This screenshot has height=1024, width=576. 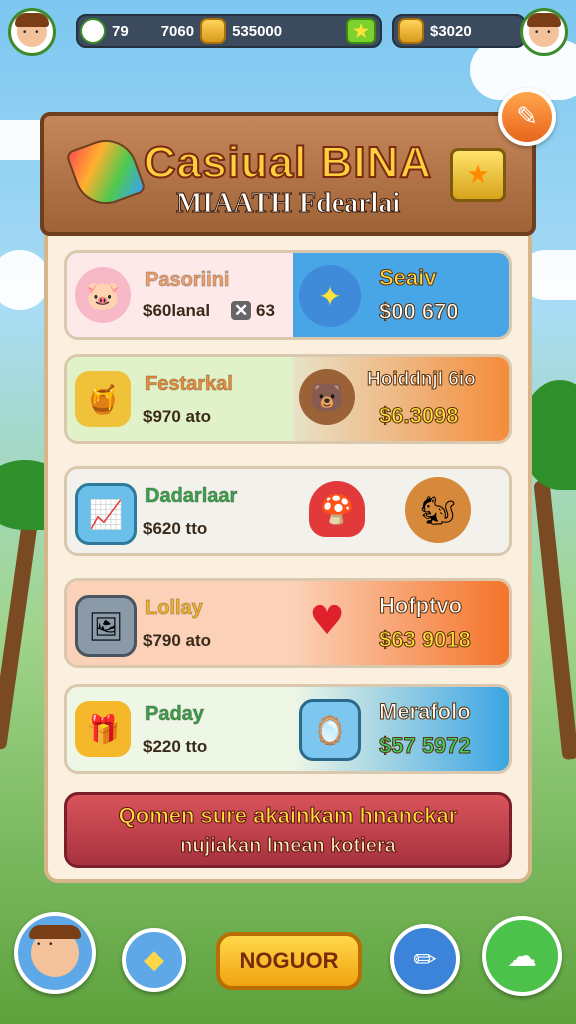 What do you see at coordinates (361, 31) in the screenshot?
I see `star-icon: ★` at bounding box center [361, 31].